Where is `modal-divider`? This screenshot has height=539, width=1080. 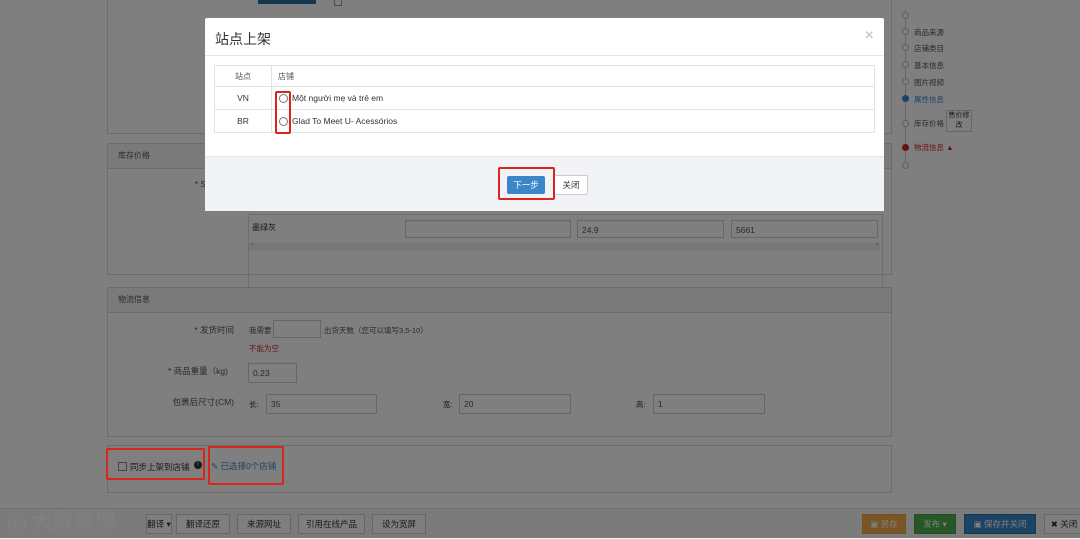
modal-divider is located at coordinates (544, 55).